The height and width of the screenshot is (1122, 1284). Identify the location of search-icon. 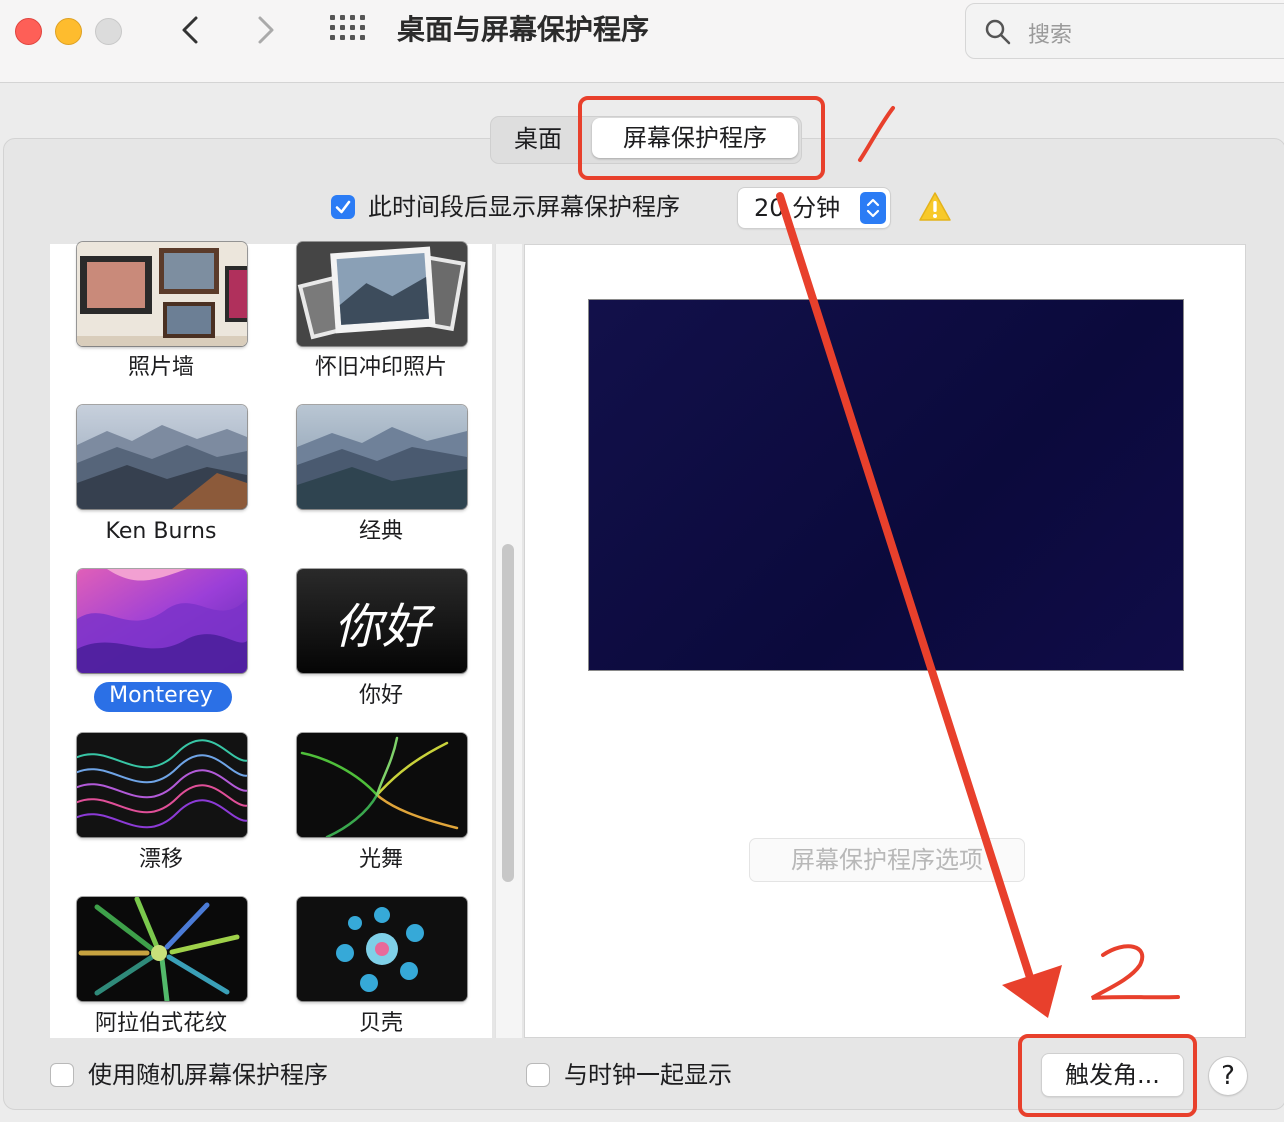
(998, 32).